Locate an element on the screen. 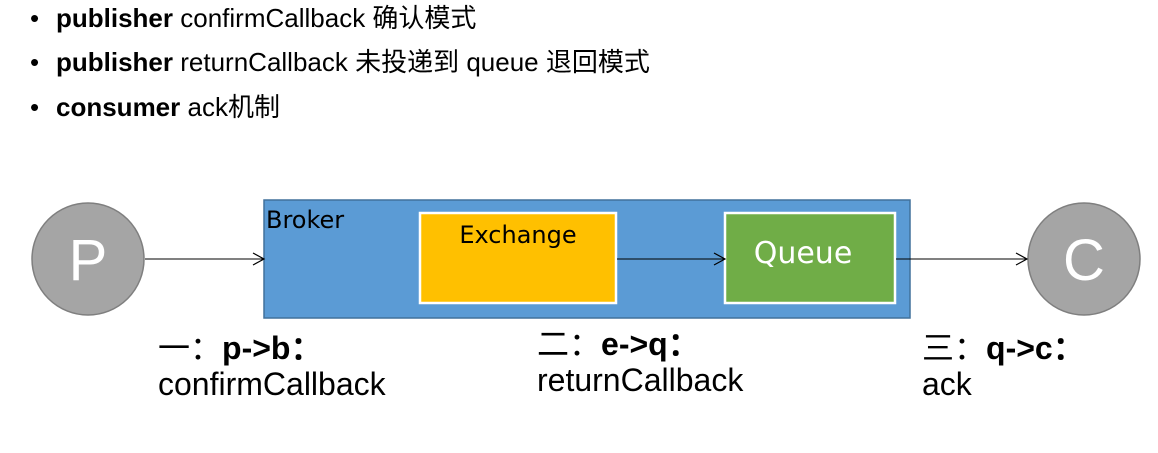 This screenshot has height=453, width=1158. caption-heading: 一：p->b： is located at coordinates (272, 348).